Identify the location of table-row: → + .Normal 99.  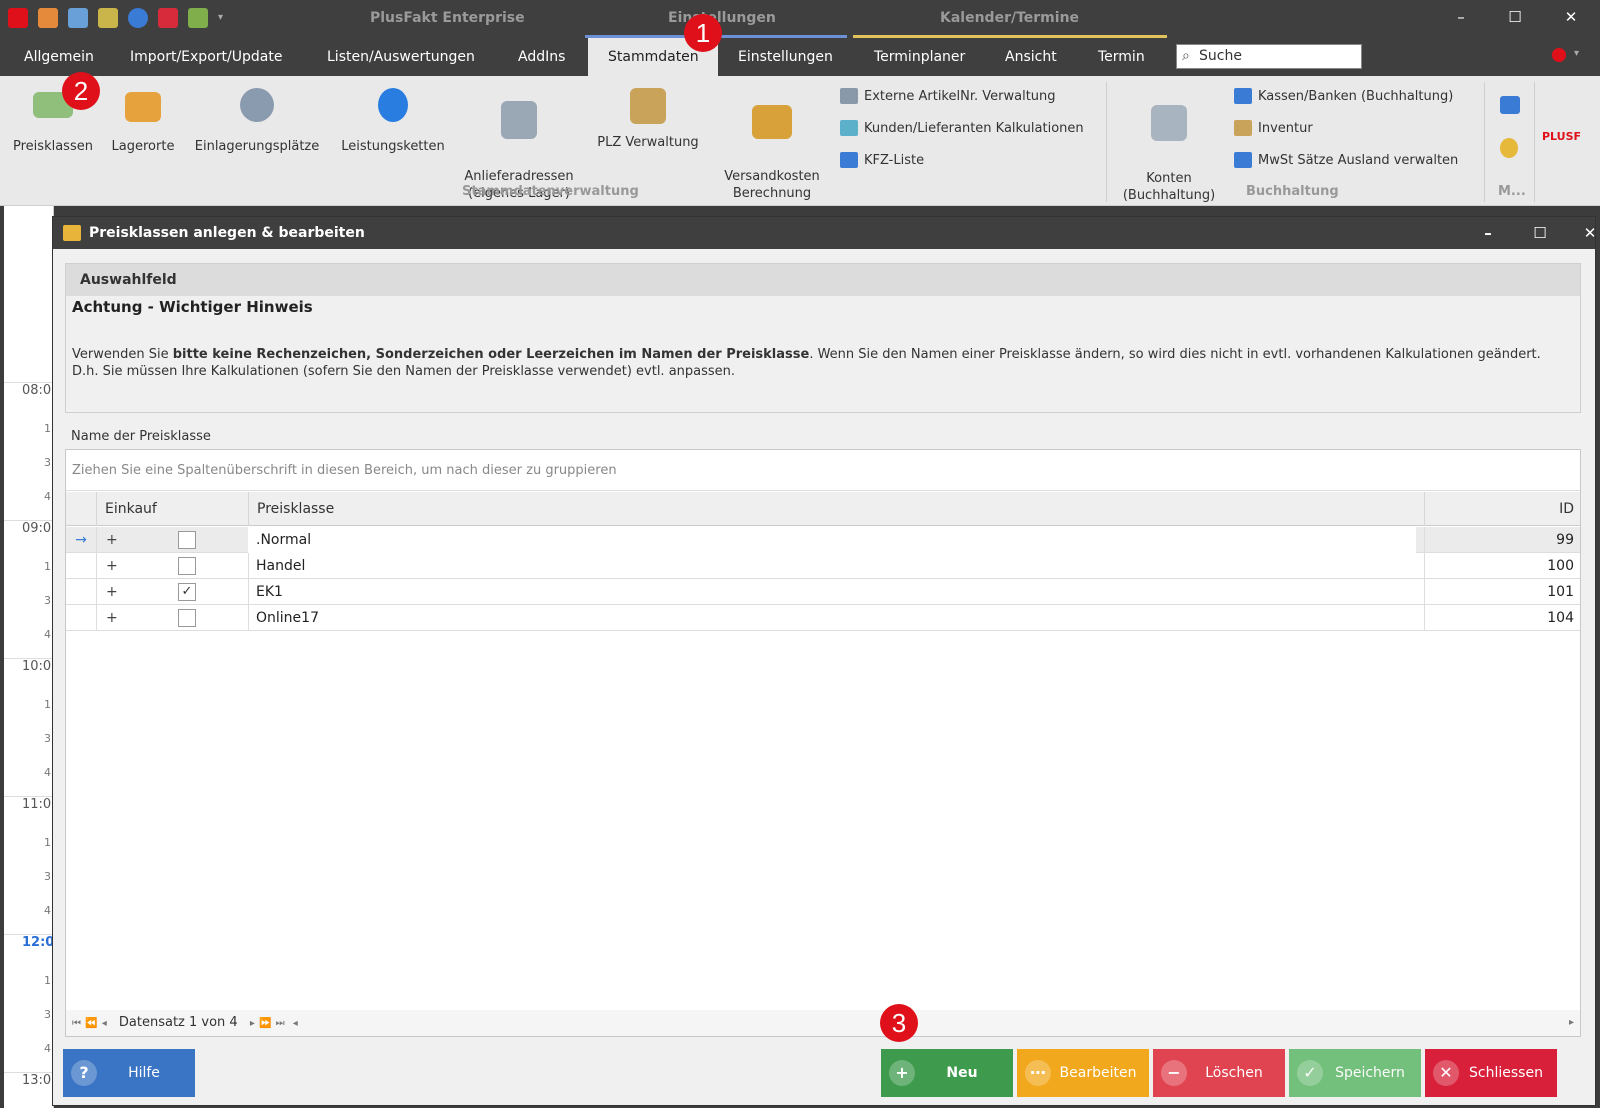
(823, 540).